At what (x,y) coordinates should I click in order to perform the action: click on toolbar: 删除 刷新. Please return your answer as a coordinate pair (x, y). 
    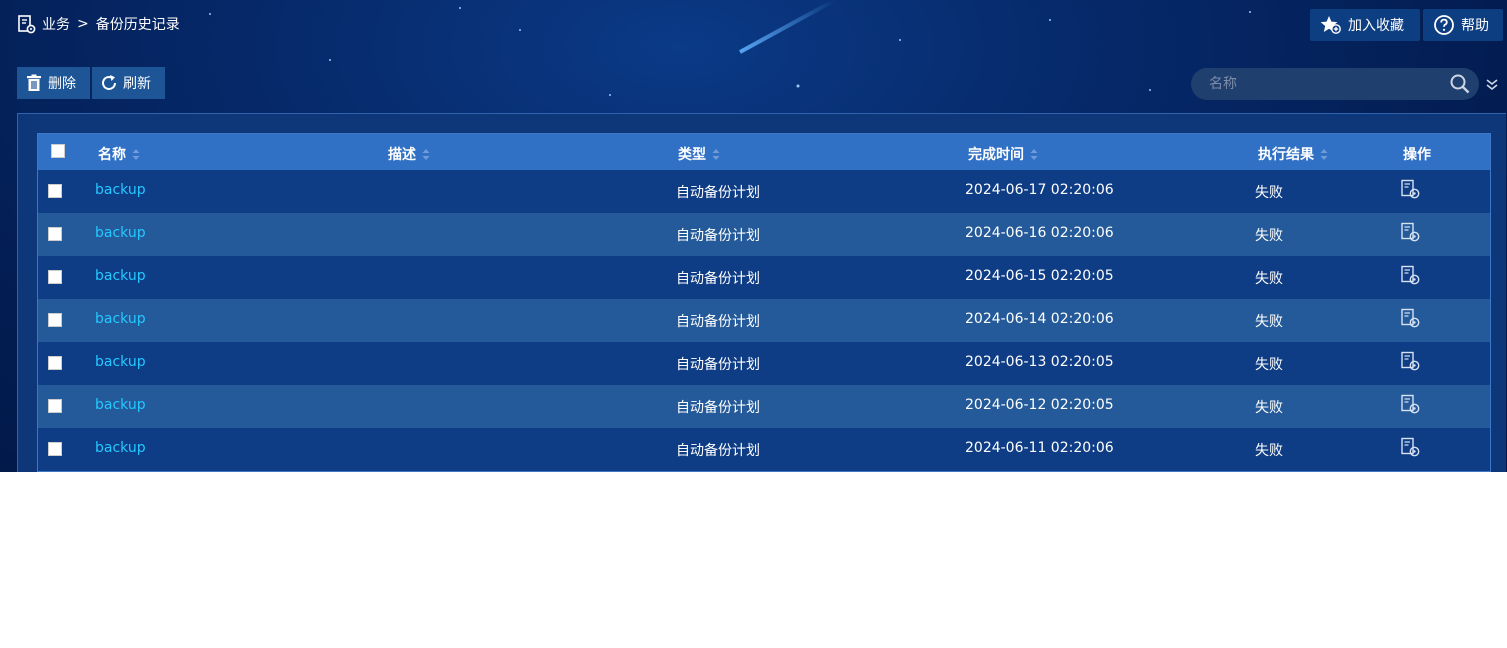
    Looking at the image, I should click on (92, 83).